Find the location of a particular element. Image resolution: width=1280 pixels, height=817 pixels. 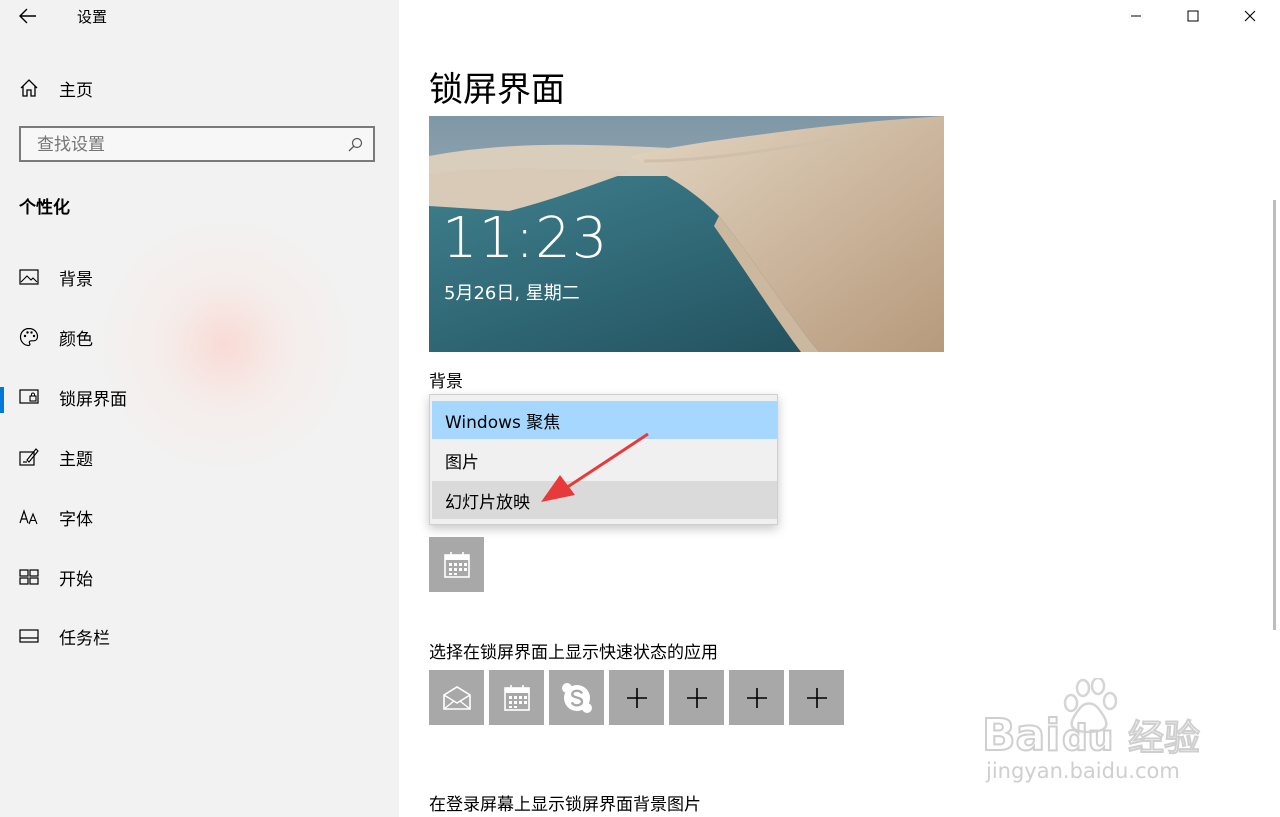

image-icon is located at coordinates (29, 277).